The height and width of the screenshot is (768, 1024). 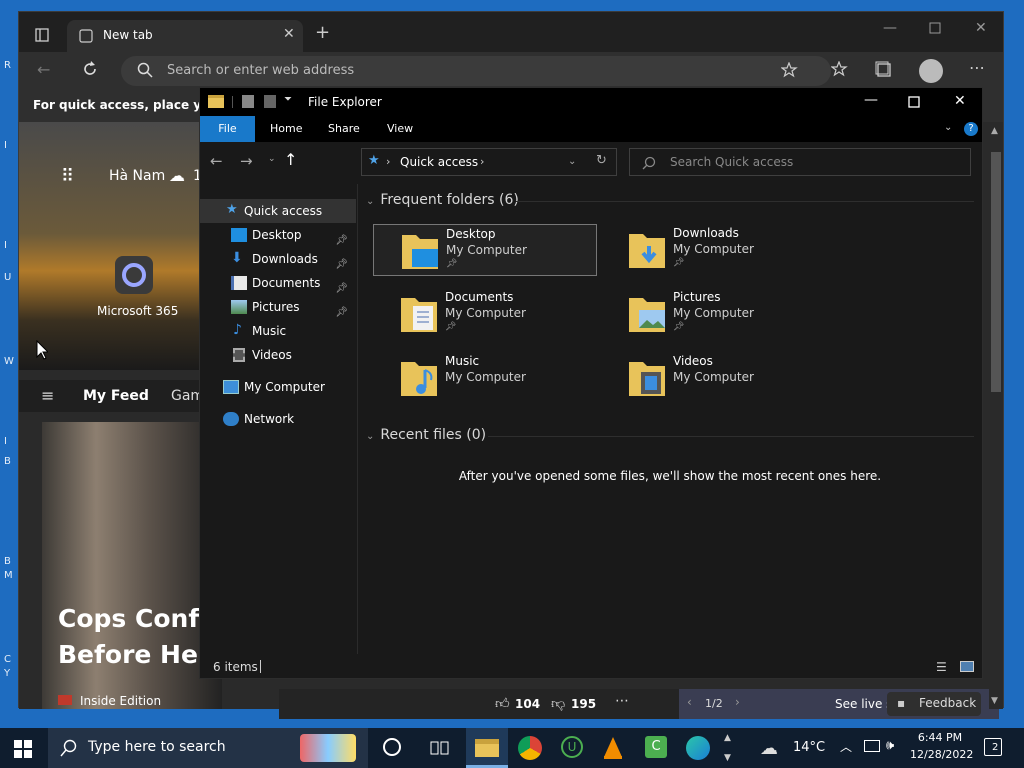 What do you see at coordinates (137, 311) in the screenshot?
I see `microsoft365-label: Microsoft 365` at bounding box center [137, 311].